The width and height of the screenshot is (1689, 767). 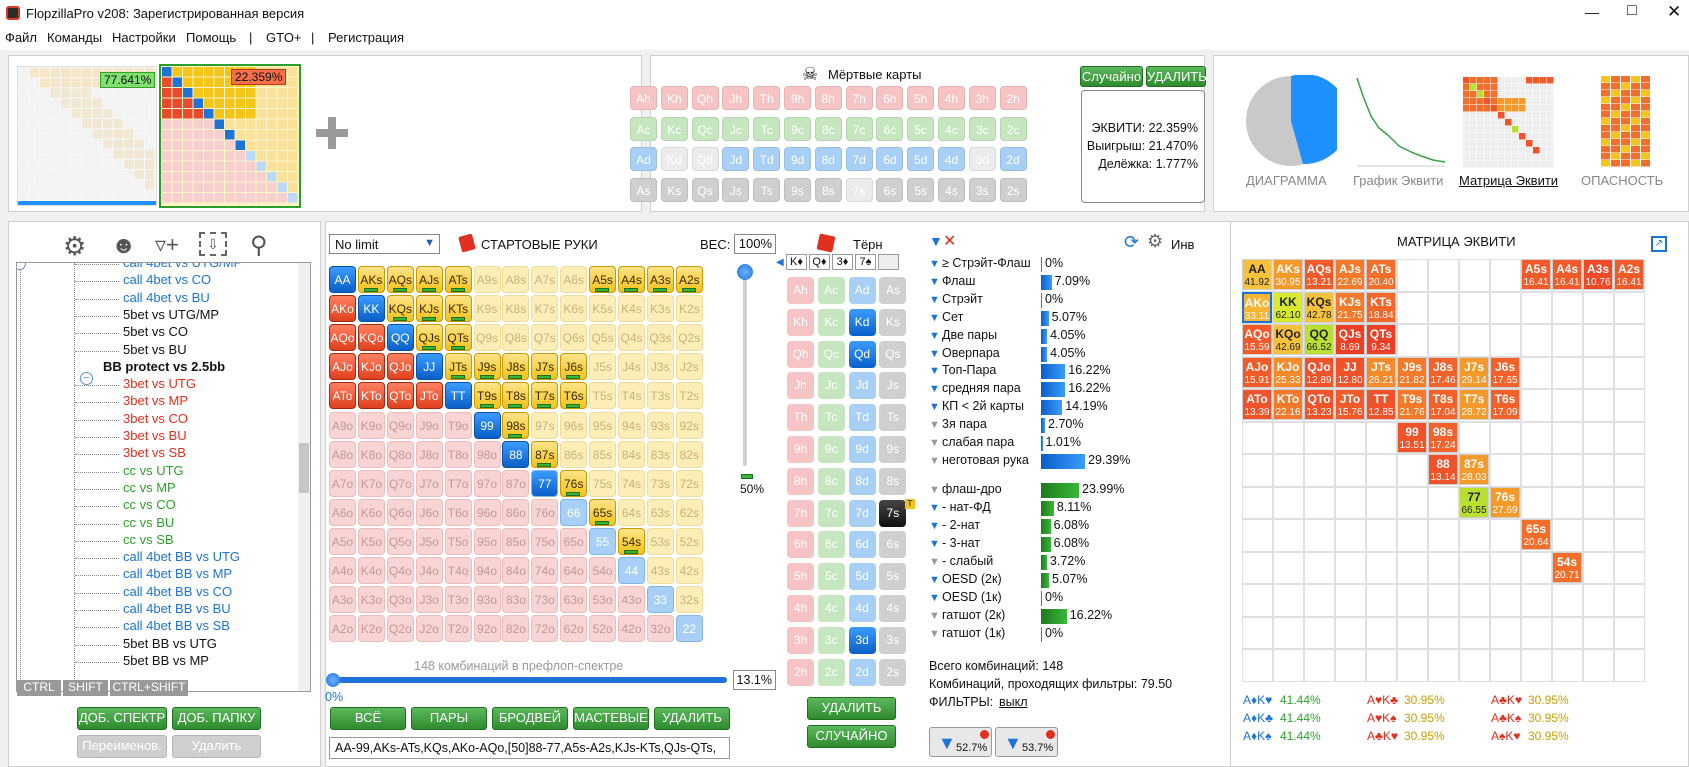 I want to click on matrix-cell: T8s 17.04, so click(x=1443, y=404).